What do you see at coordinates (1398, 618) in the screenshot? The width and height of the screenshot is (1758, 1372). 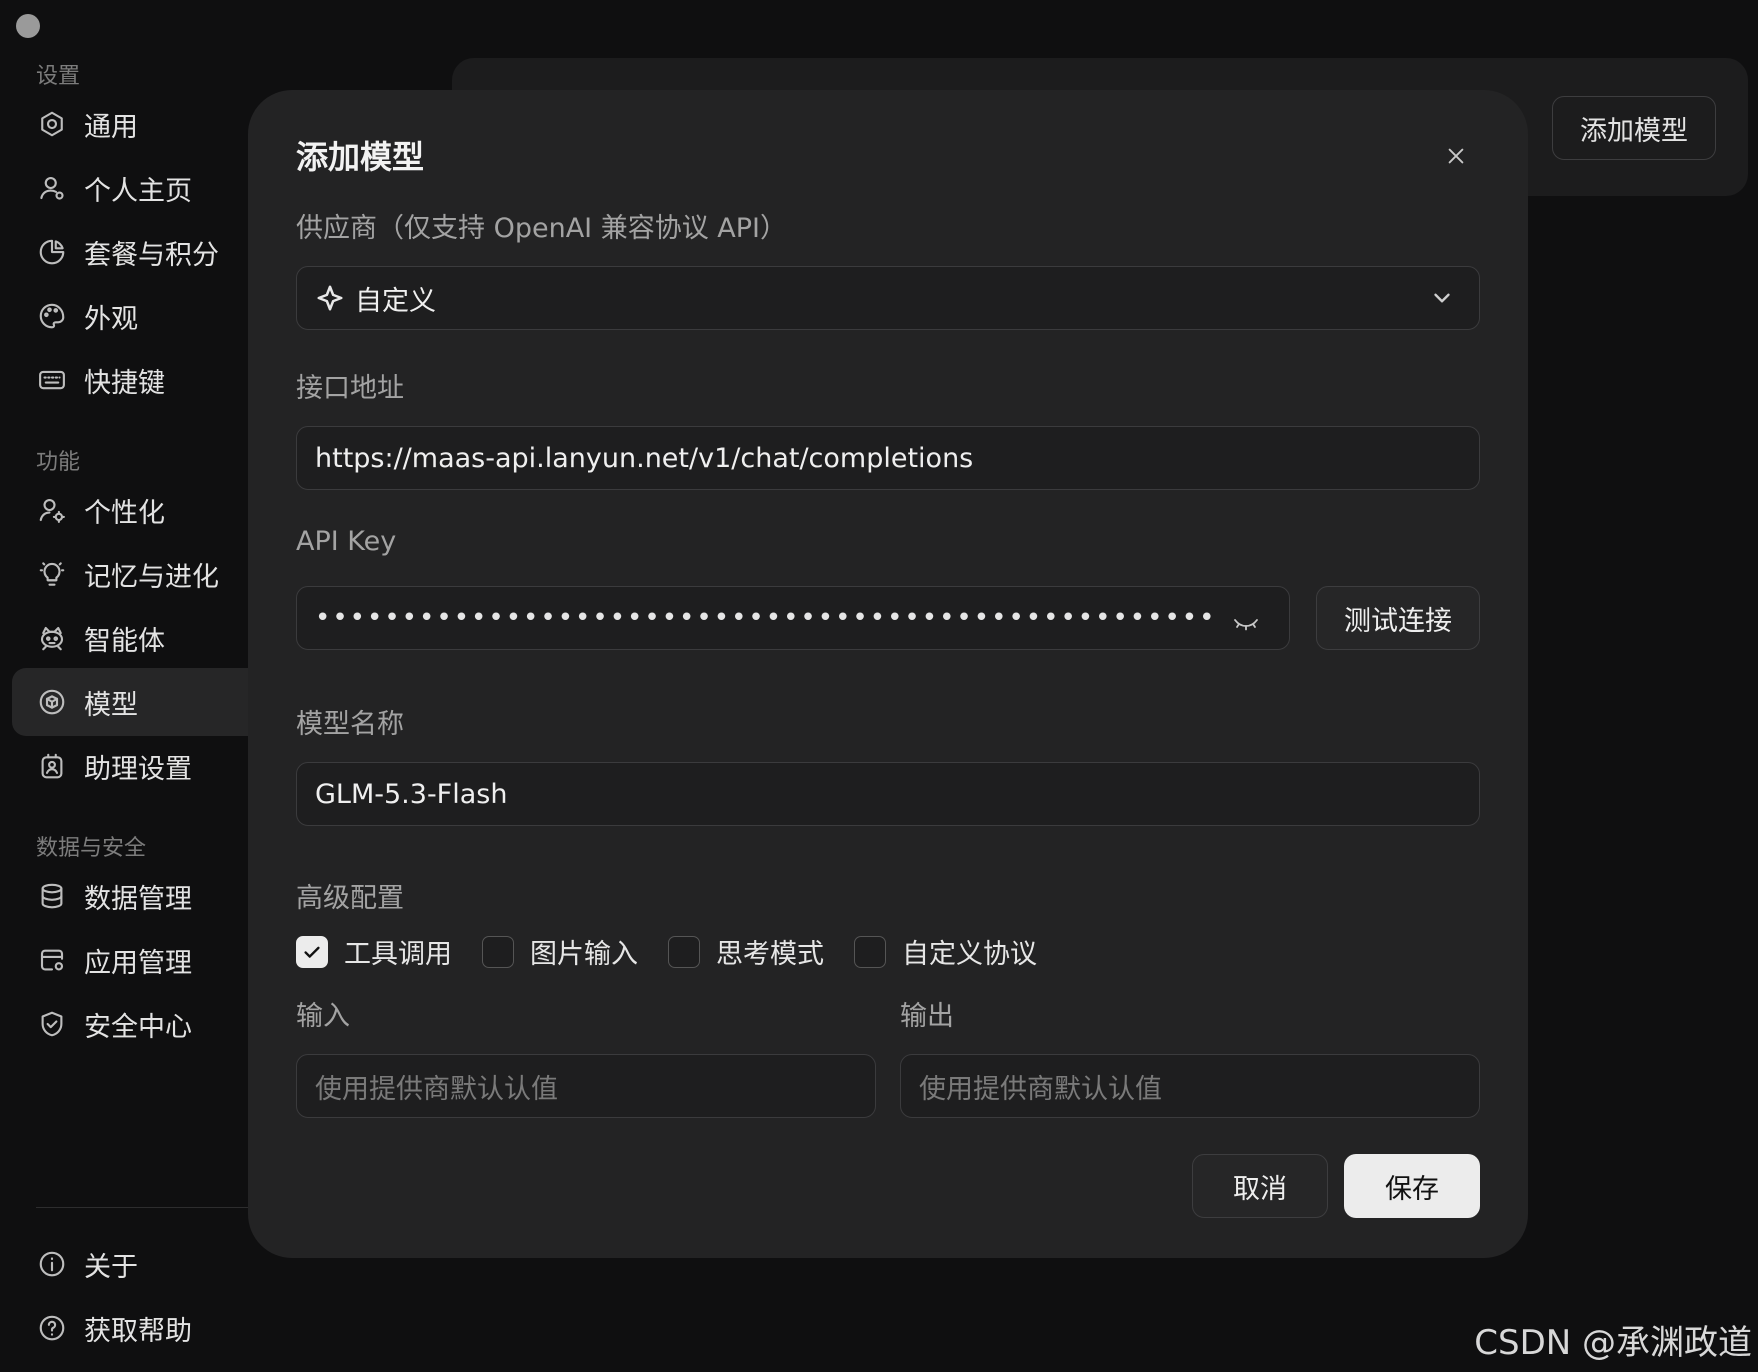 I see `test-connection-button: 测试连接` at bounding box center [1398, 618].